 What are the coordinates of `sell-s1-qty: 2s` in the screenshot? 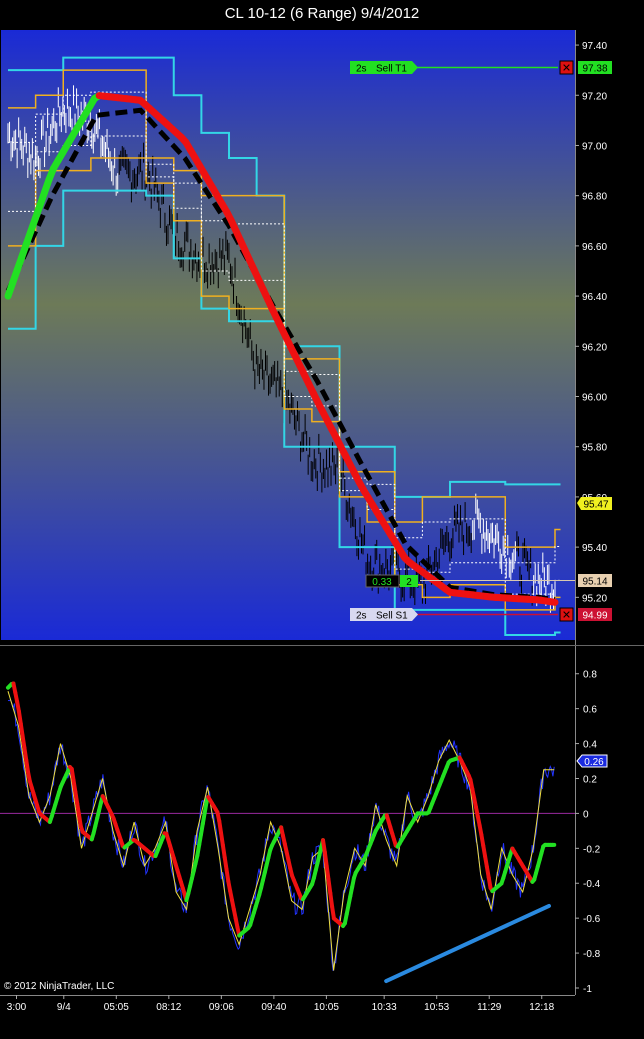 It's located at (361, 616).